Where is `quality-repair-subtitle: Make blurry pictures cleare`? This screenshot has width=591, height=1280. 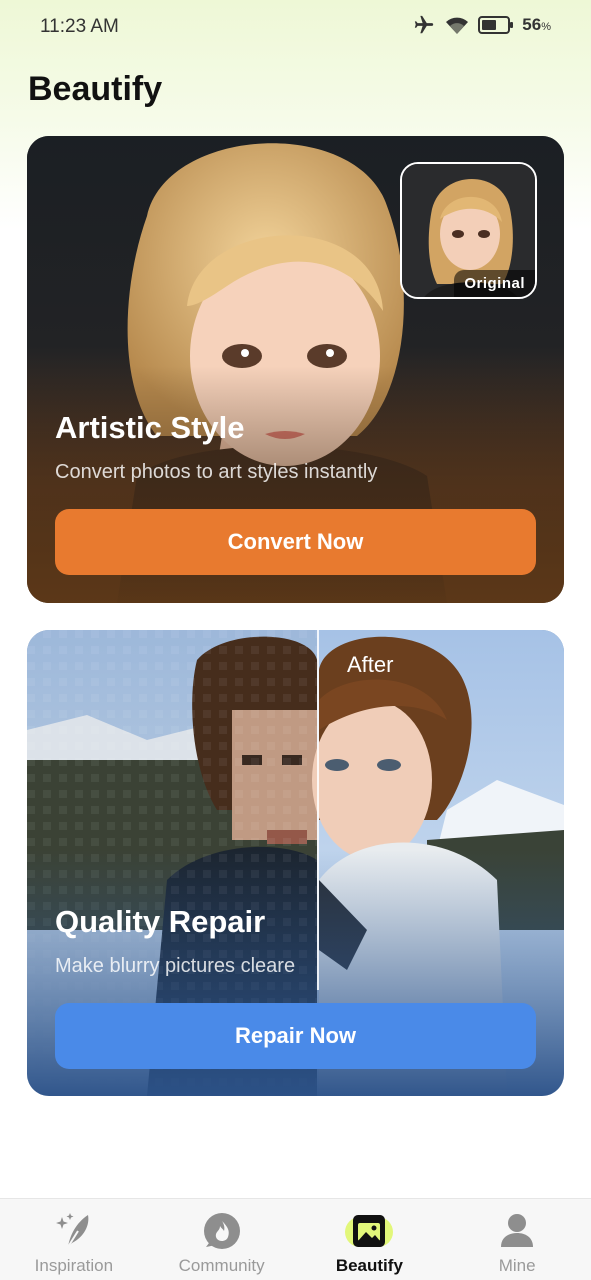 quality-repair-subtitle: Make blurry pictures cleare is located at coordinates (175, 966).